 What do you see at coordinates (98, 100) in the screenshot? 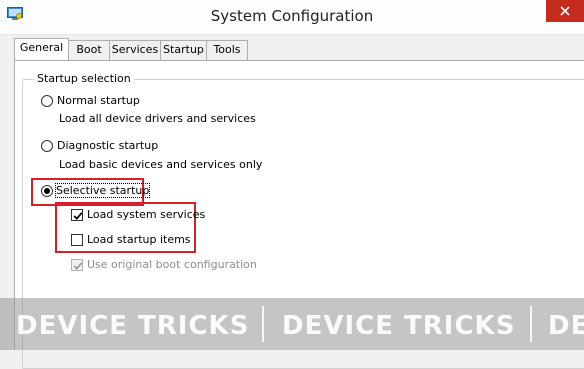
I see `normal-startup-label: Normal startup` at bounding box center [98, 100].